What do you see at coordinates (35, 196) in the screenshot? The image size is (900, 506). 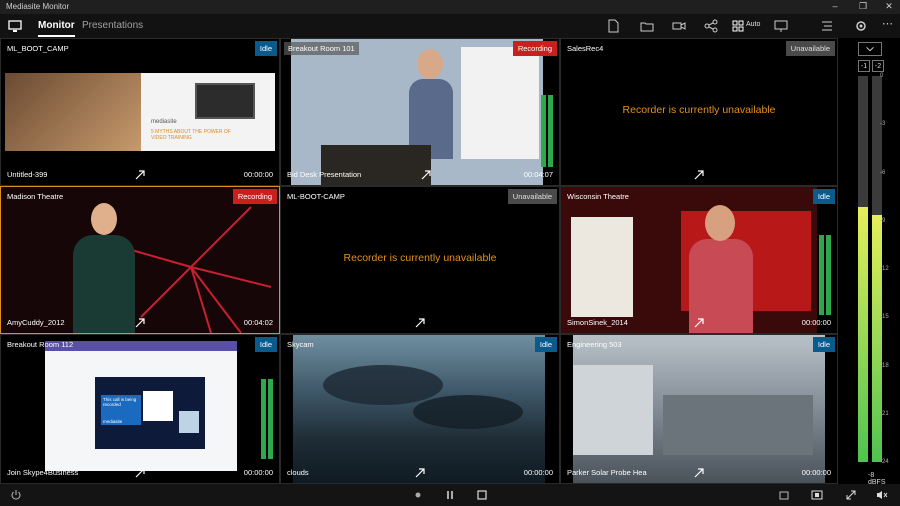 I see `recorder-name: Madison Theatre` at bounding box center [35, 196].